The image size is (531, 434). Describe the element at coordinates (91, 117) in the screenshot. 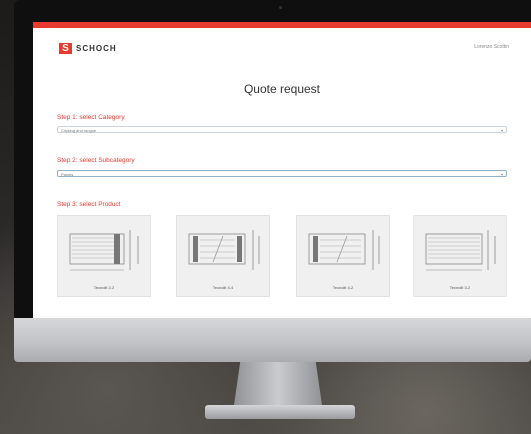

I see `step1-label: Step 1: select Category` at that location.